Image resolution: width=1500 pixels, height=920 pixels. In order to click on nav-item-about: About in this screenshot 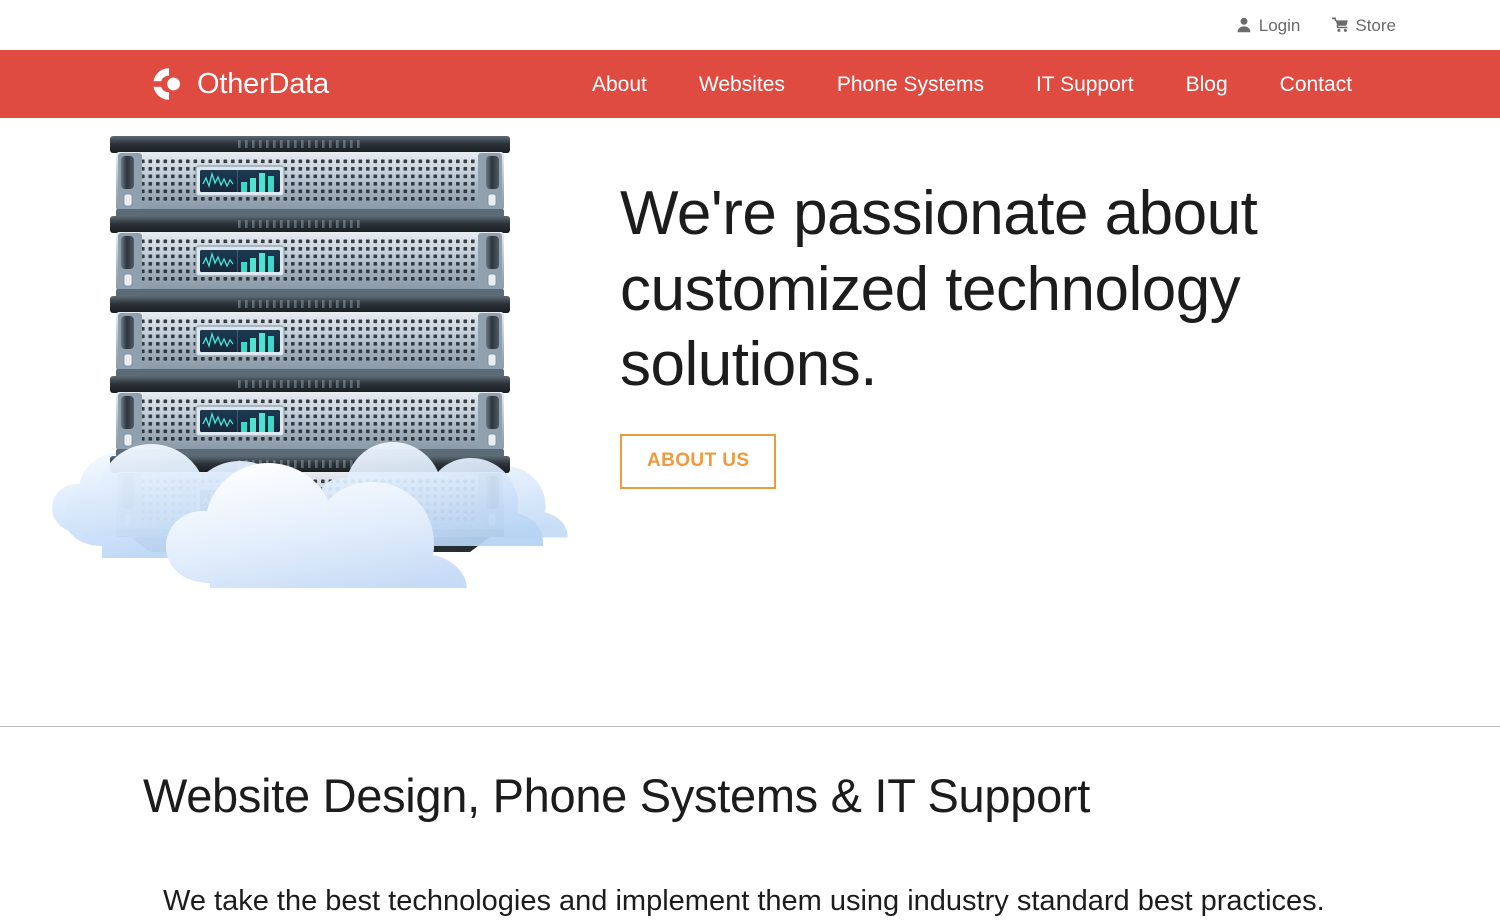, I will do `click(619, 84)`.